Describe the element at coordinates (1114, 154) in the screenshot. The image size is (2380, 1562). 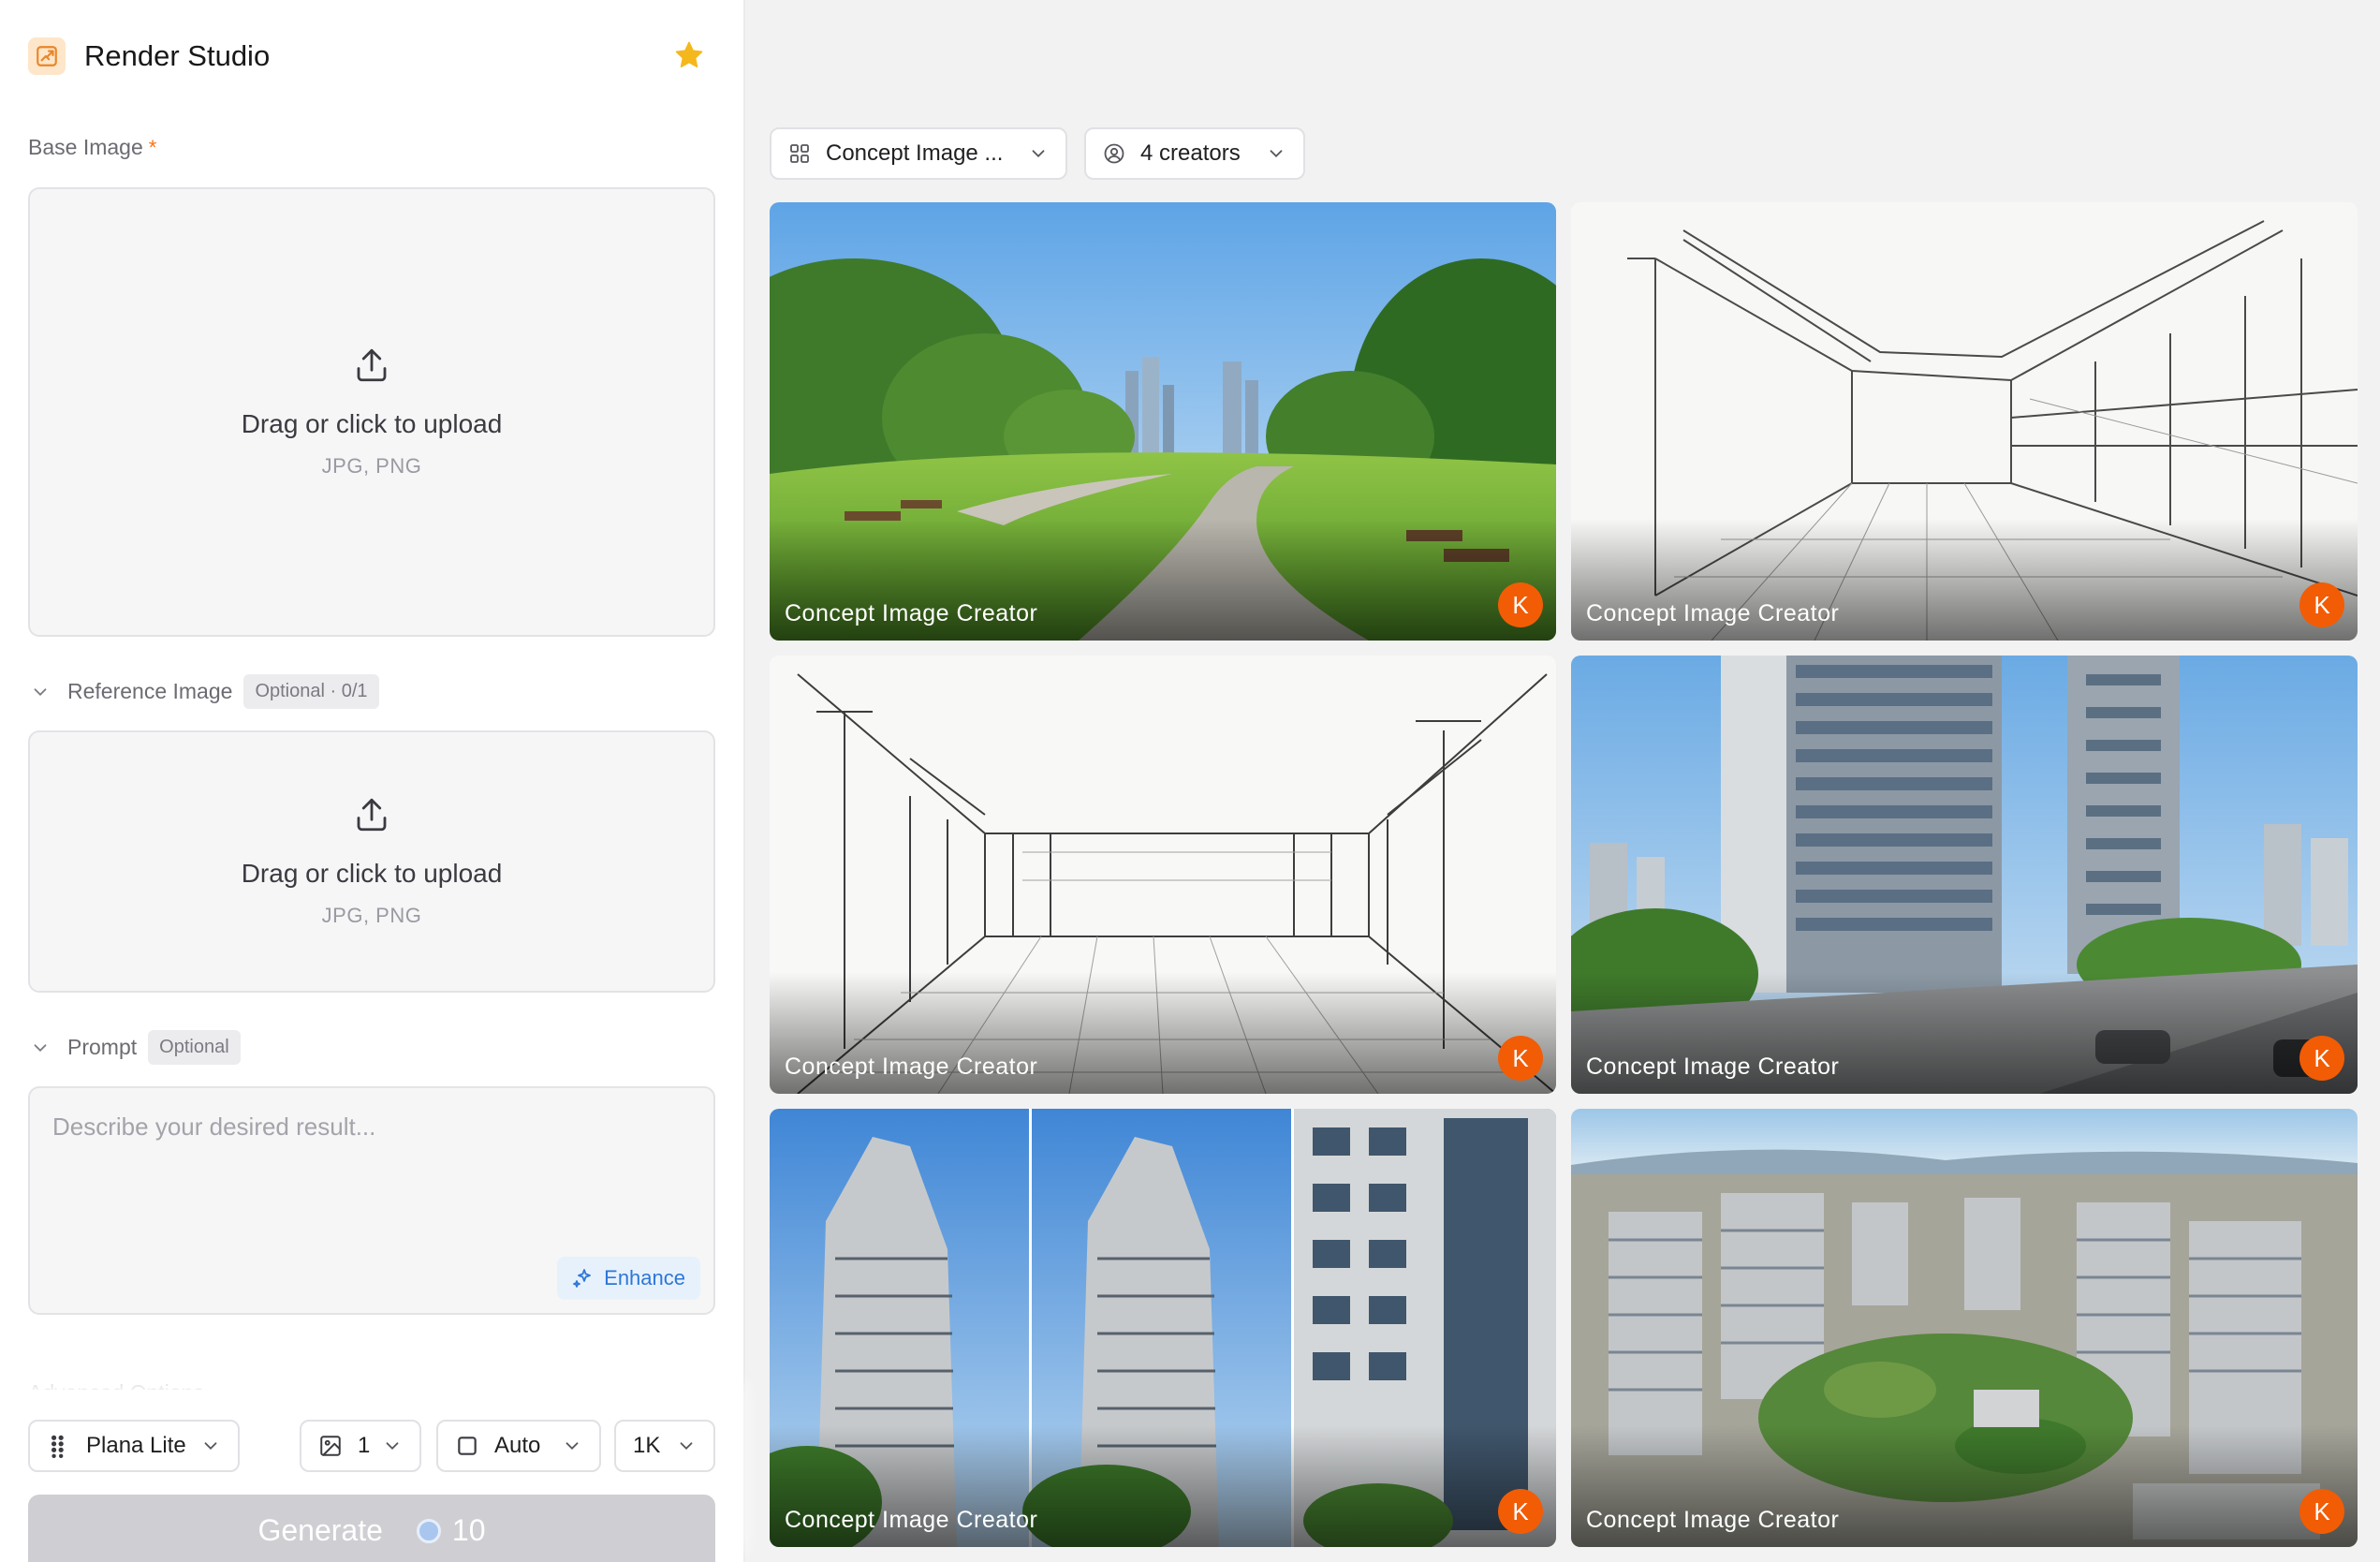
I see `user-circle-icon` at that location.